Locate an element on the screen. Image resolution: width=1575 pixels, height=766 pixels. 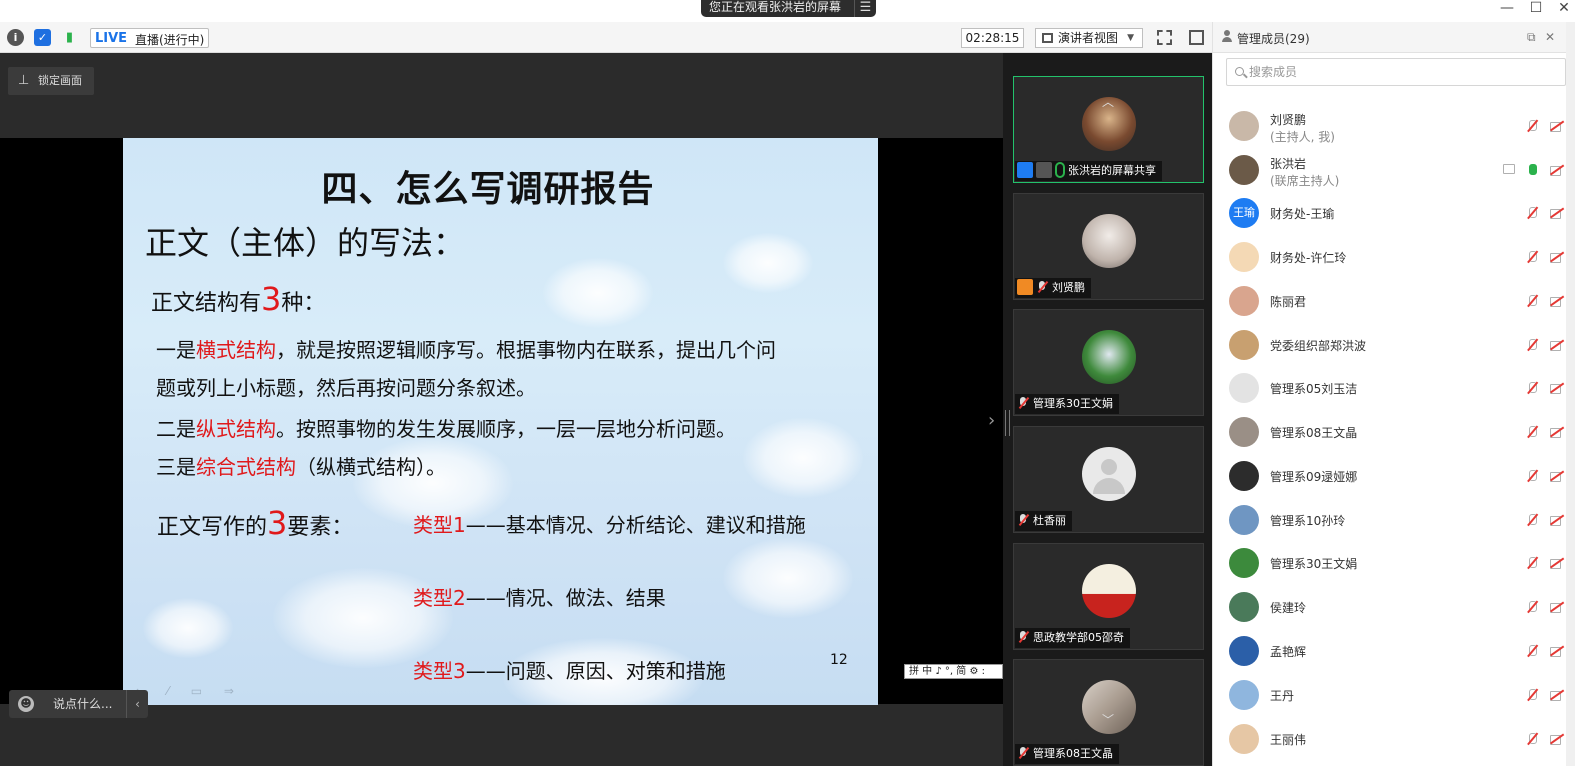
shield-icon: ✓ is located at coordinates (42, 37).